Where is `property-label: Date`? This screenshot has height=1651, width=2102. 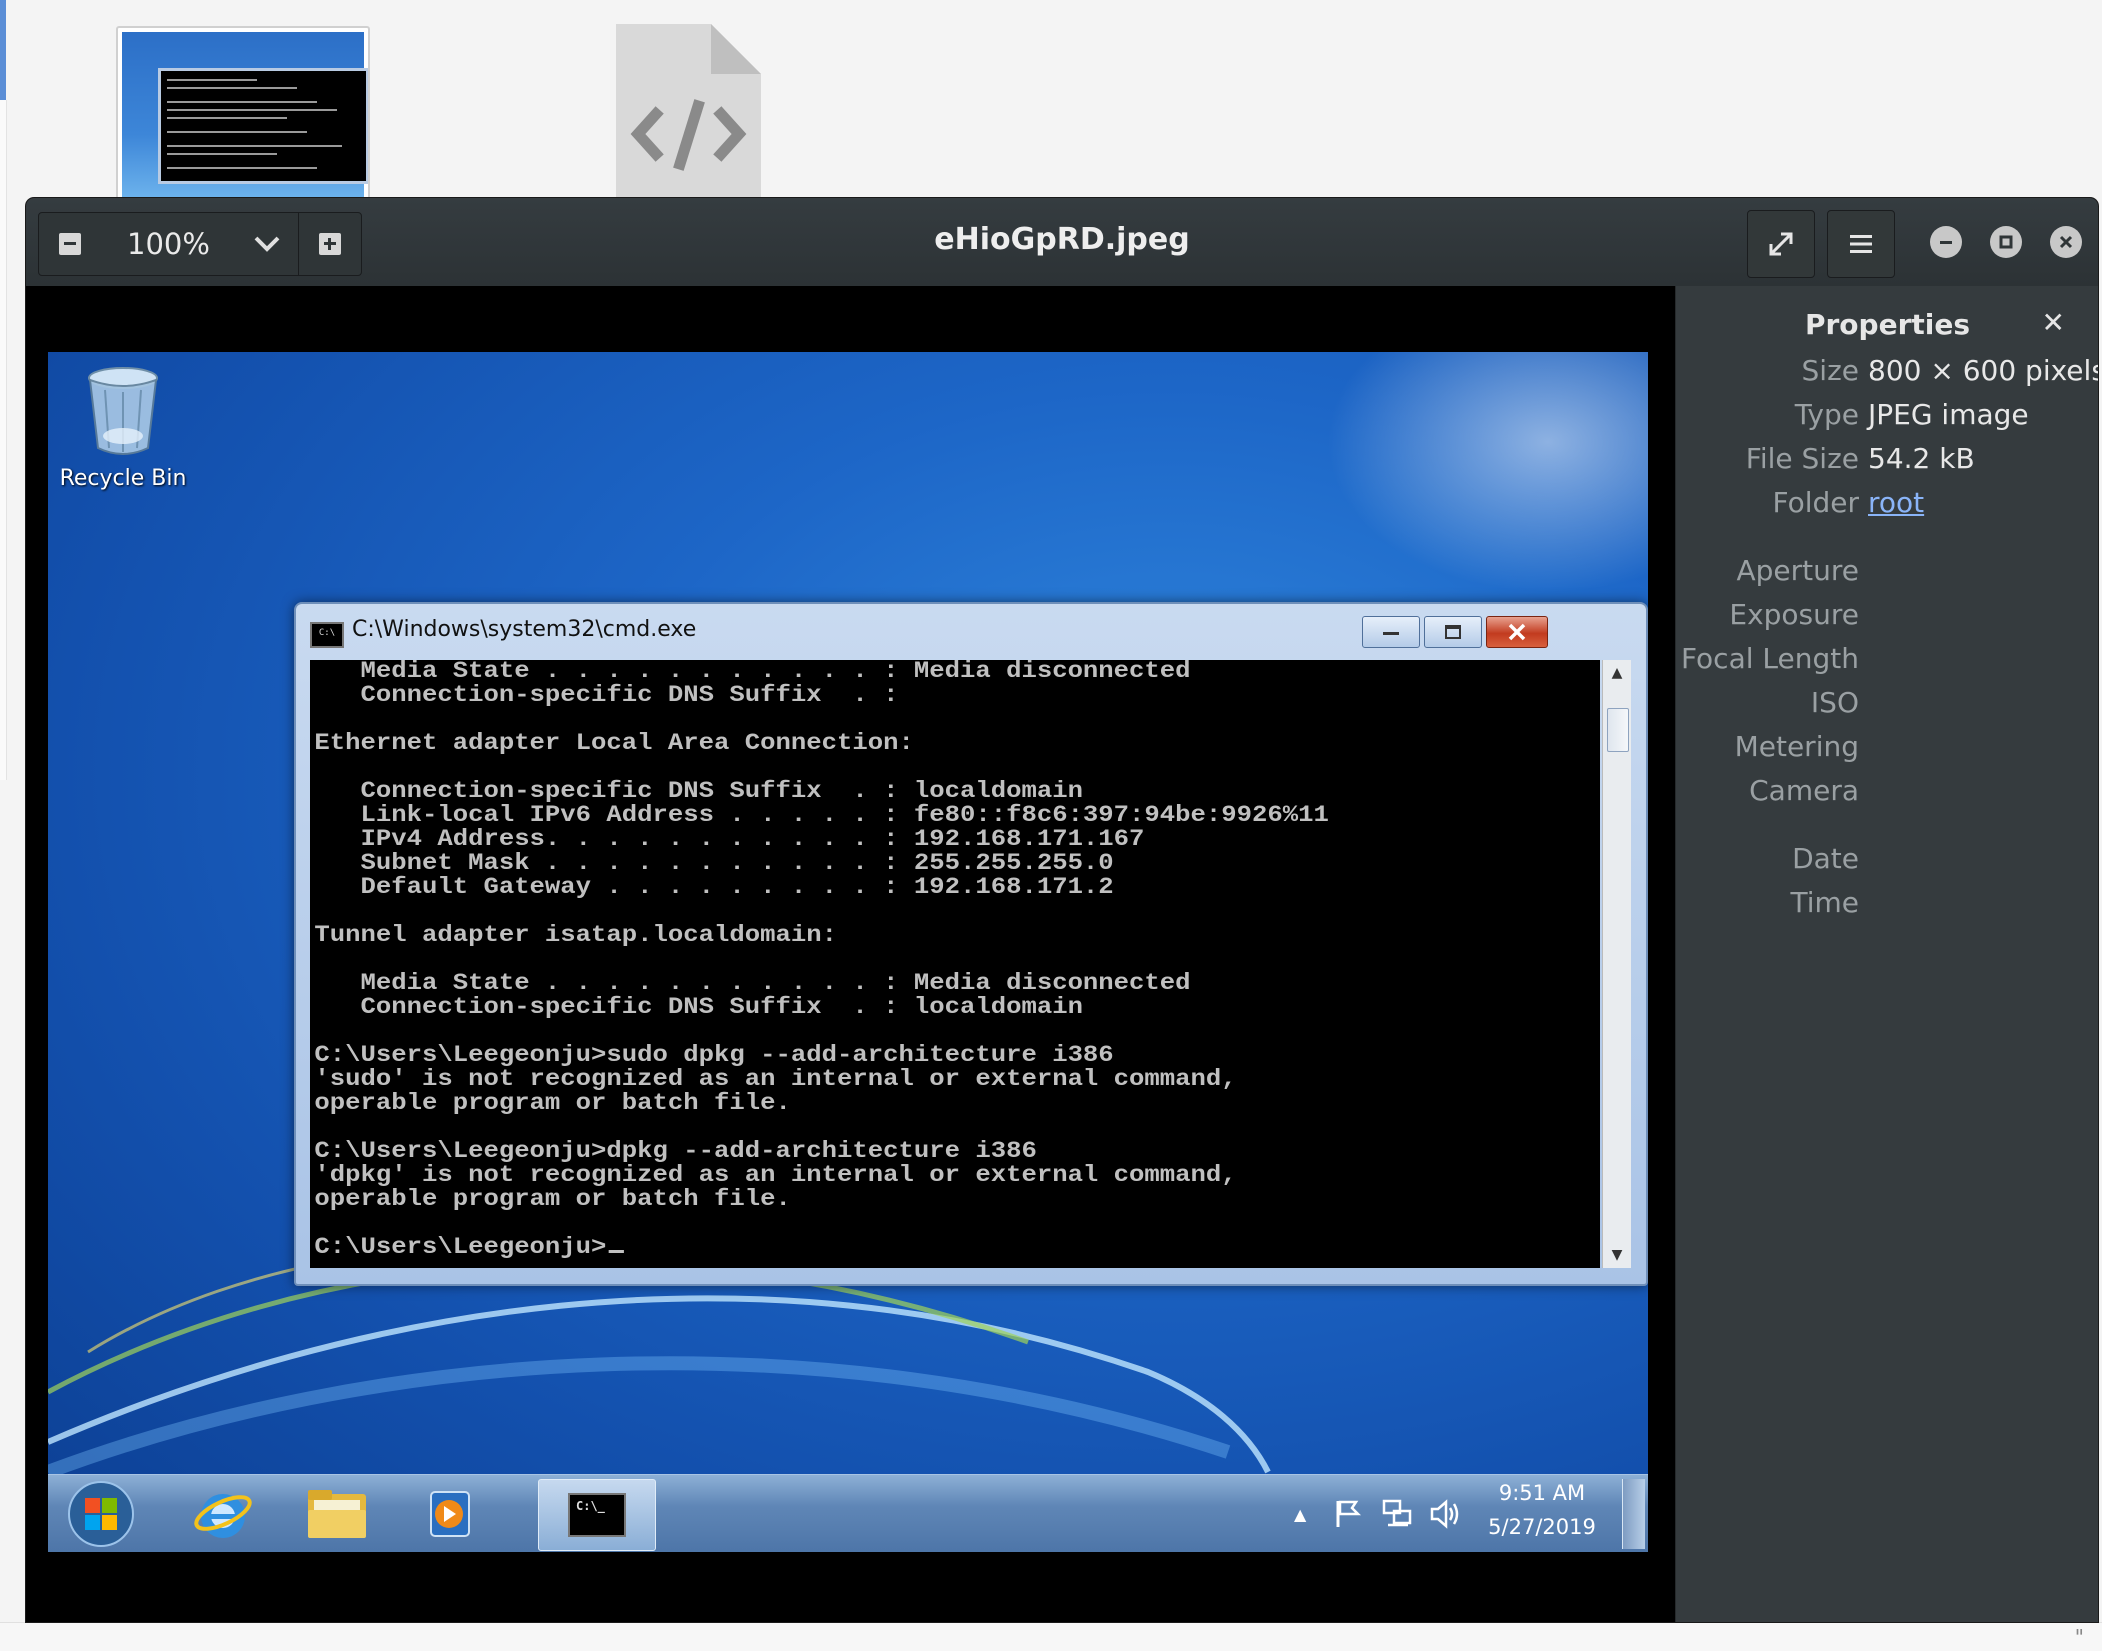
property-label: Date is located at coordinates (1825, 858).